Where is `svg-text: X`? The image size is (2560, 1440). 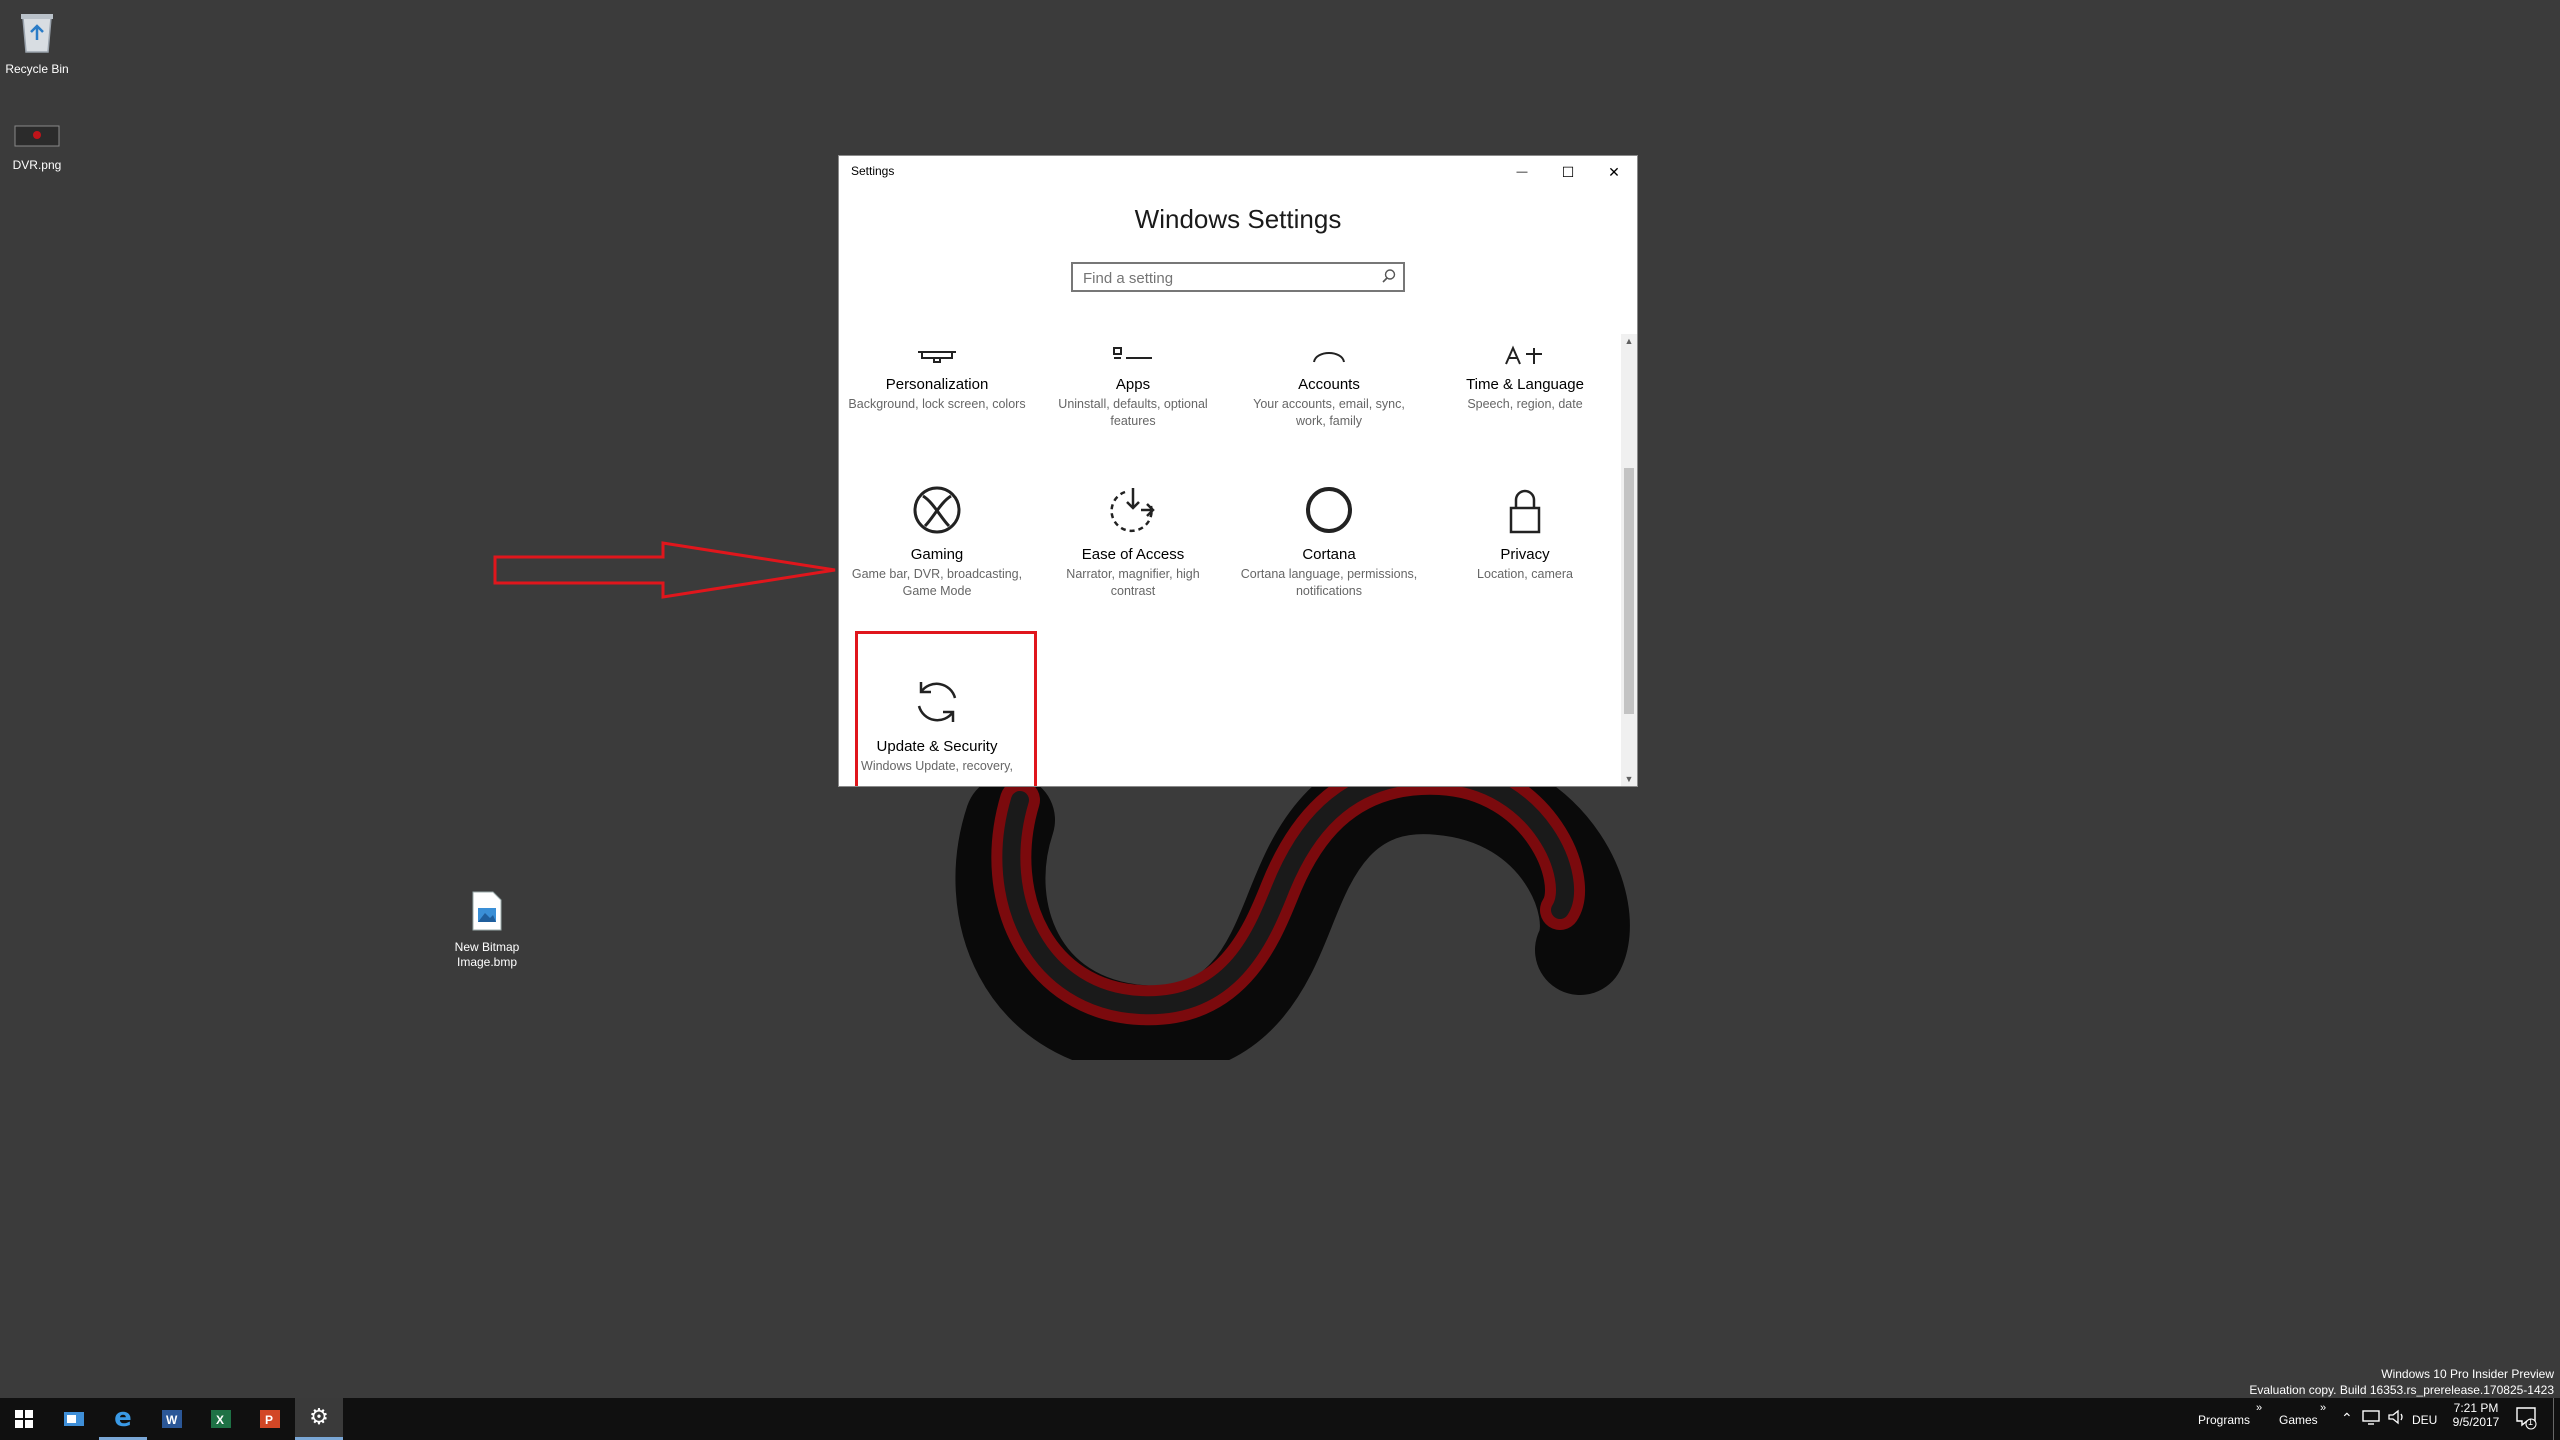
svg-text: X is located at coordinates (220, 1420).